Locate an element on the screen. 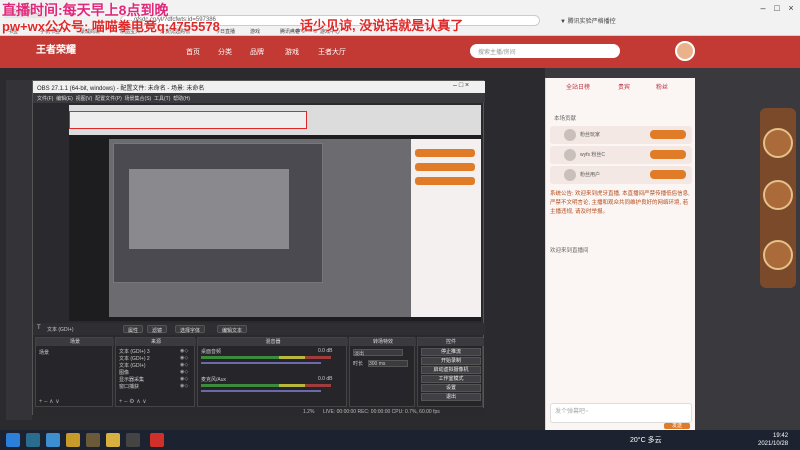 This screenshot has height=450, width=800. weather-text: 20°C 多云 is located at coordinates (646, 440).